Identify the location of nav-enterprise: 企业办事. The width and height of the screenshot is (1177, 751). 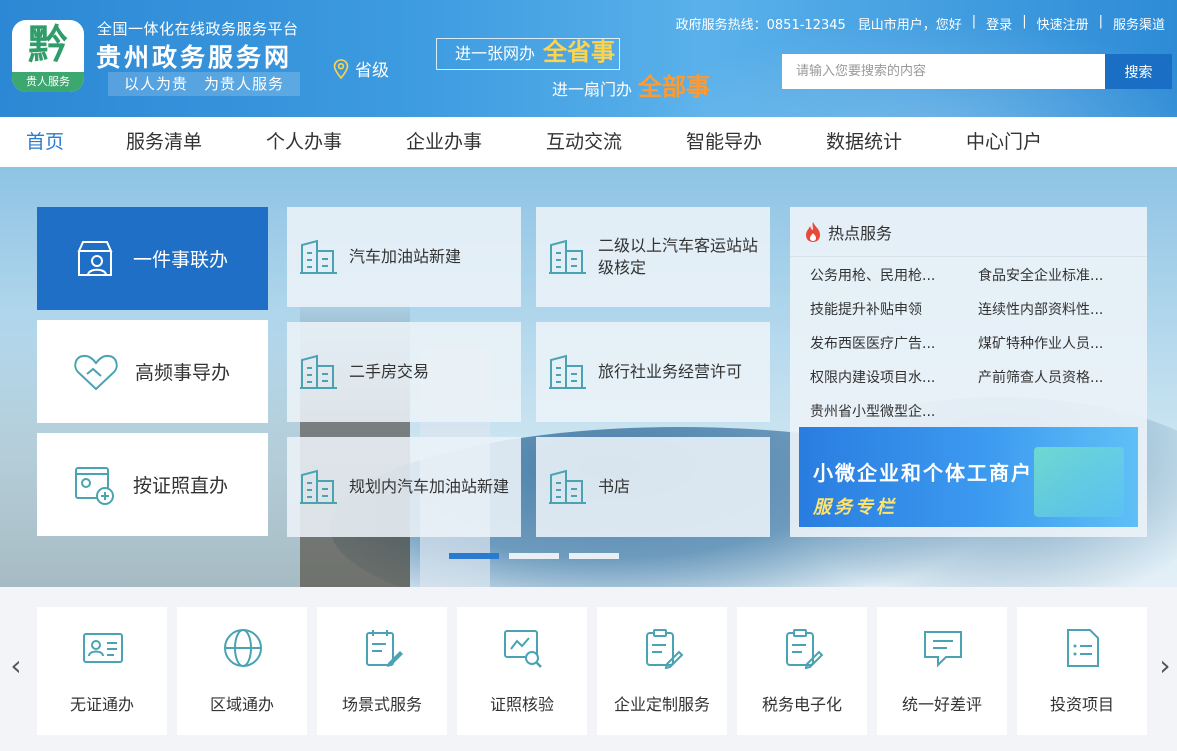
(444, 142).